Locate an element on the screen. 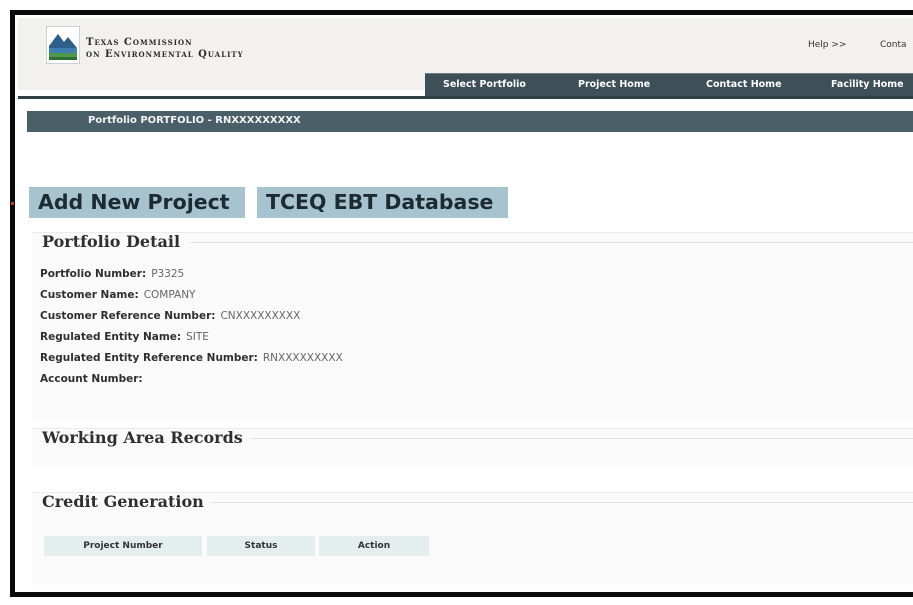  add-new-project-button: Add New Project is located at coordinates (137, 202).